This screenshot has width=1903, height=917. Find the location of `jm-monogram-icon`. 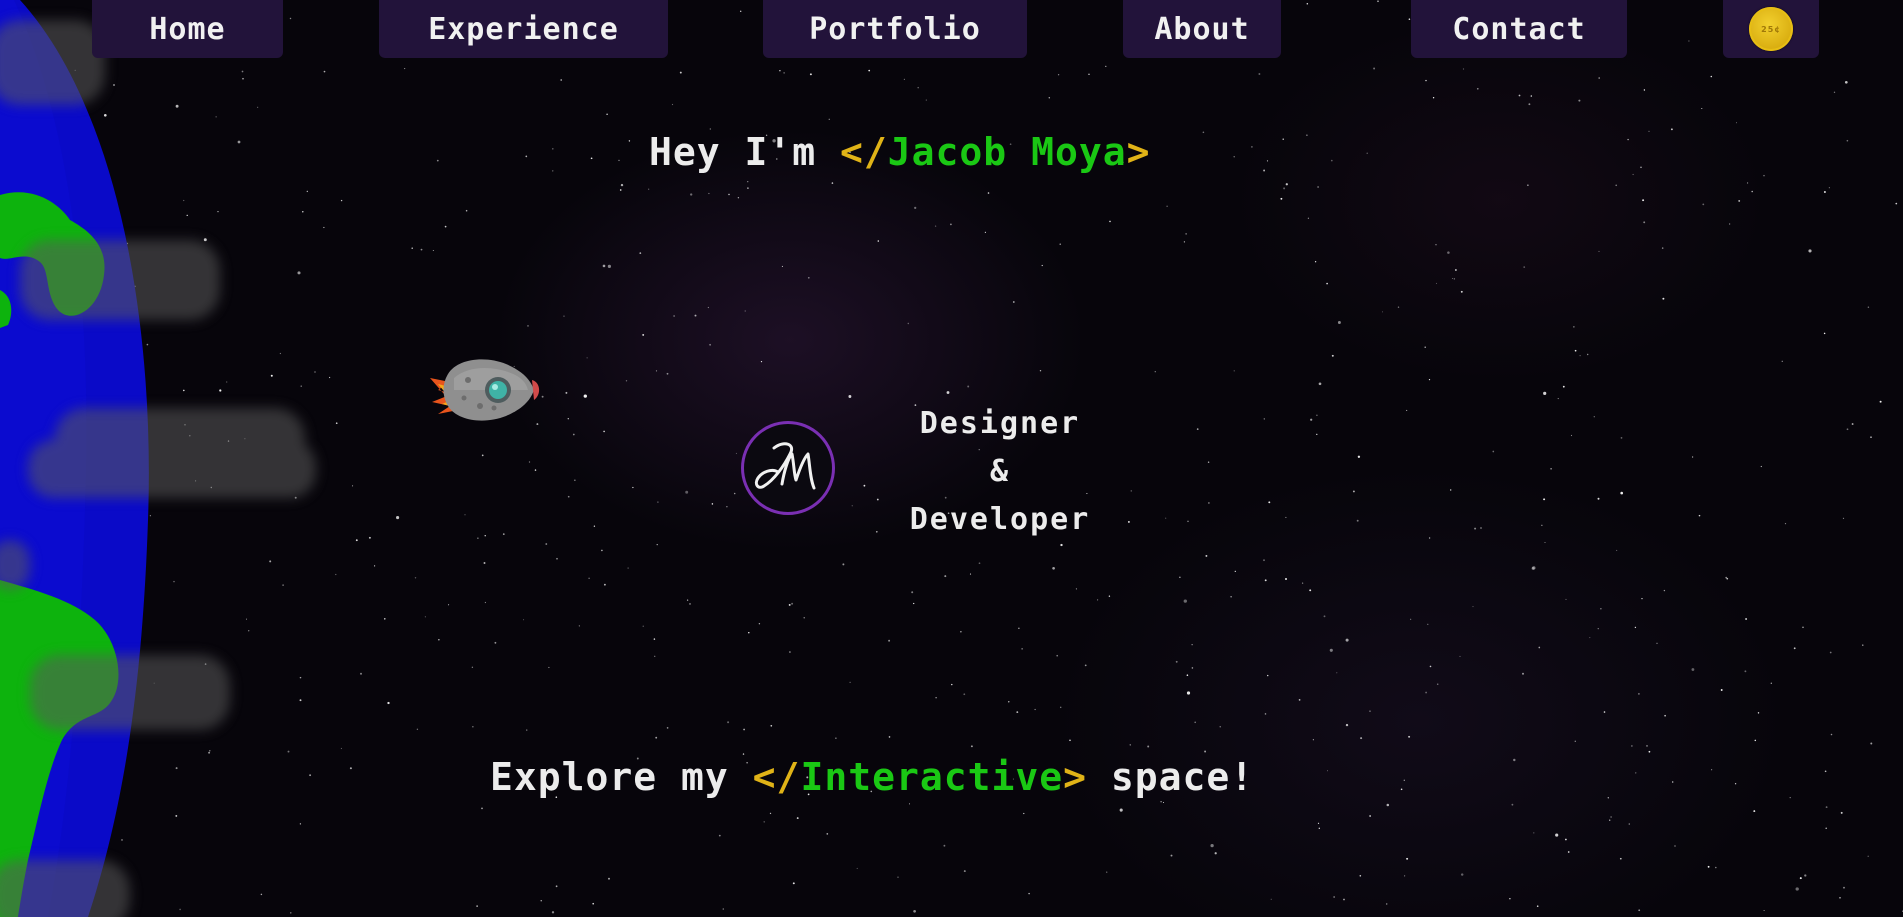

jm-monogram-icon is located at coordinates (788, 468).